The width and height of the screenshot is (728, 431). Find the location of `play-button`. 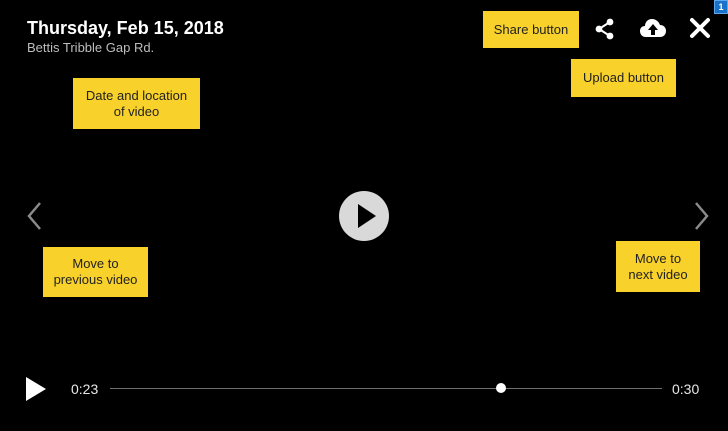

play-button is located at coordinates (36, 389).